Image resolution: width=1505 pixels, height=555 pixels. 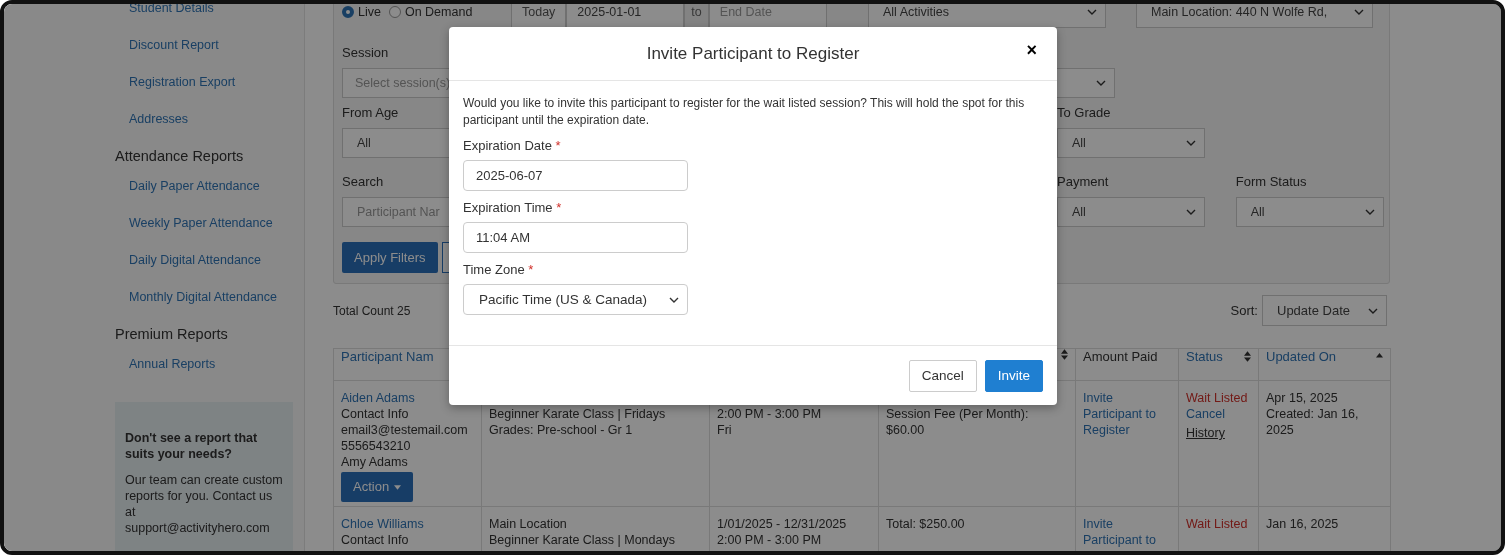 I want to click on report-link: Registration Export, so click(x=197, y=82).